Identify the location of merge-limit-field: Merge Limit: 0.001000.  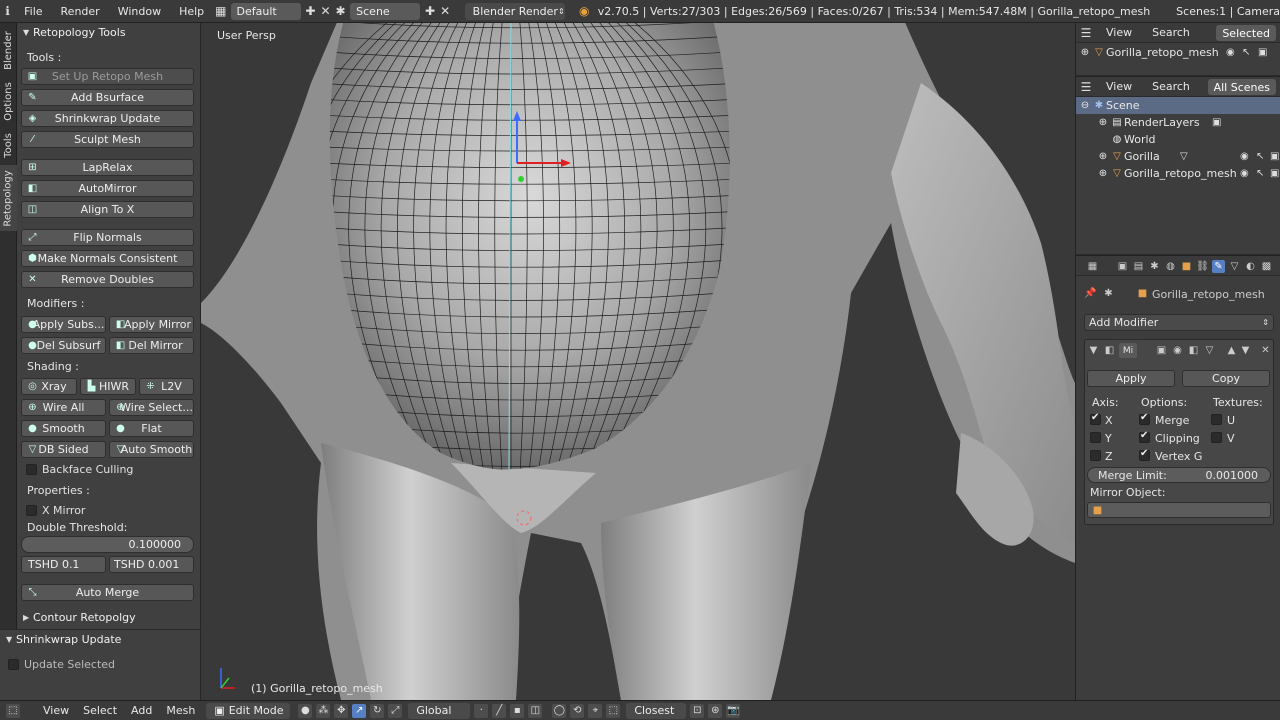
(1179, 475).